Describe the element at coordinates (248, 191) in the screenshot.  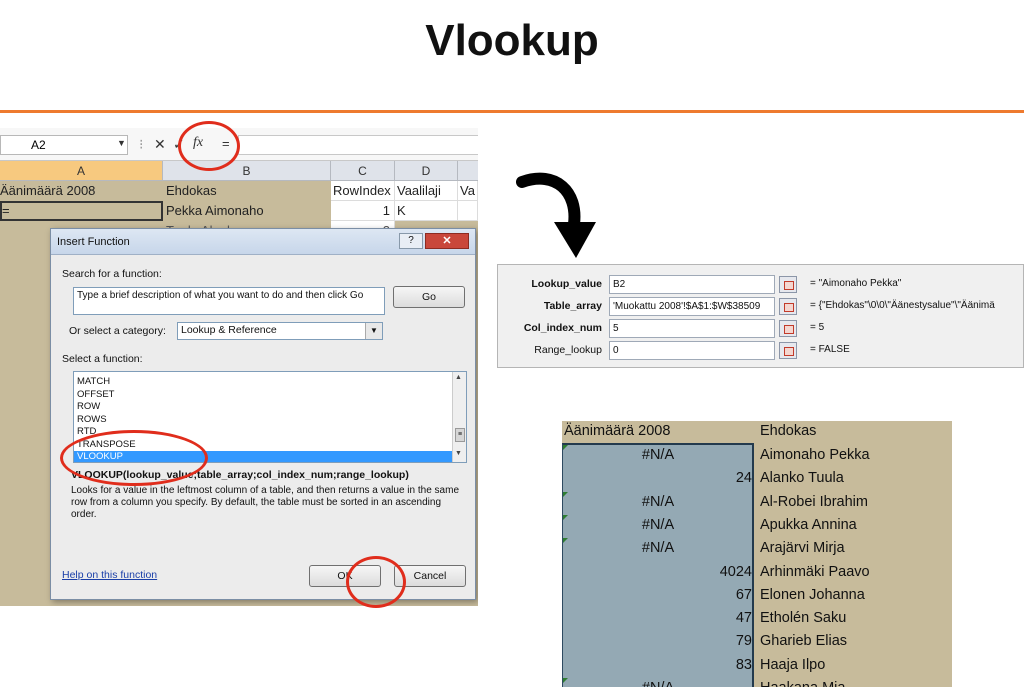
I see `cell-b1: Ehdokas` at that location.